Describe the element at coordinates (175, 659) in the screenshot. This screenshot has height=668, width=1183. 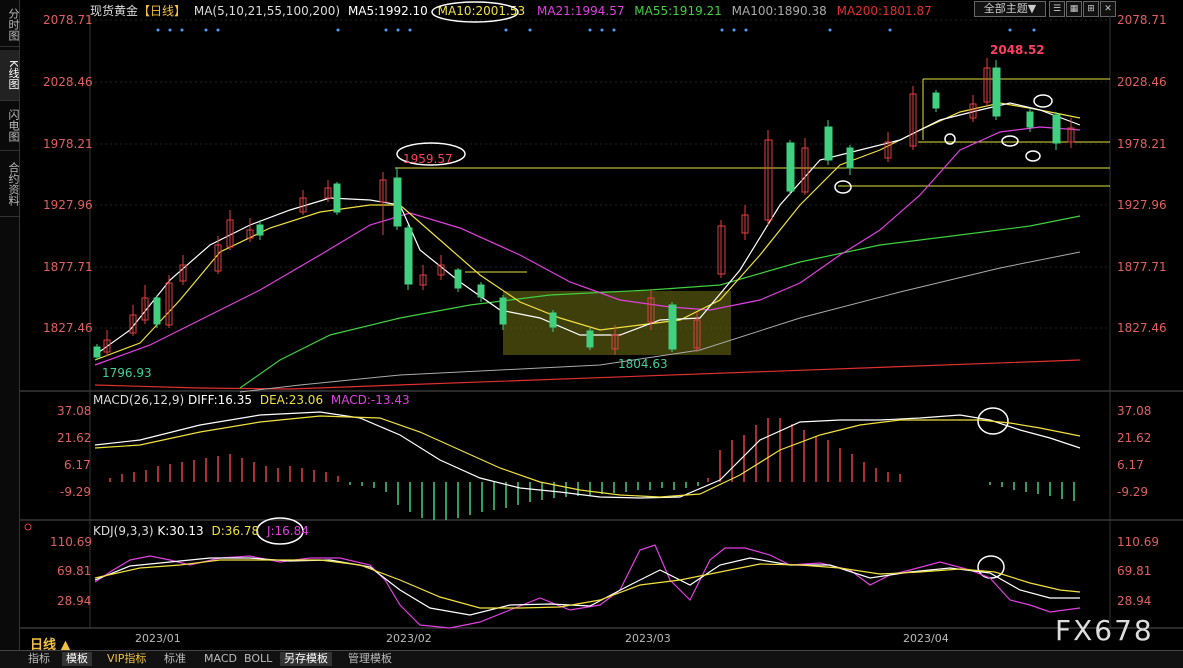
I see `tab-standard: 标准` at that location.